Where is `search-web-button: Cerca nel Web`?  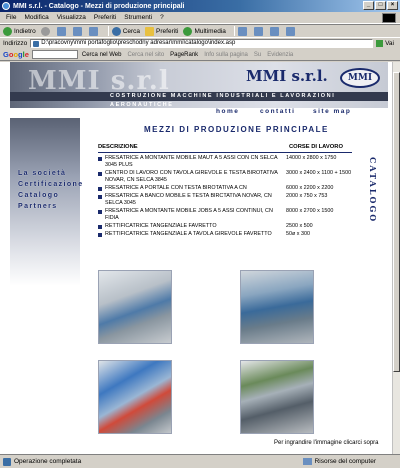 search-web-button: Cerca nel Web is located at coordinates (102, 55).